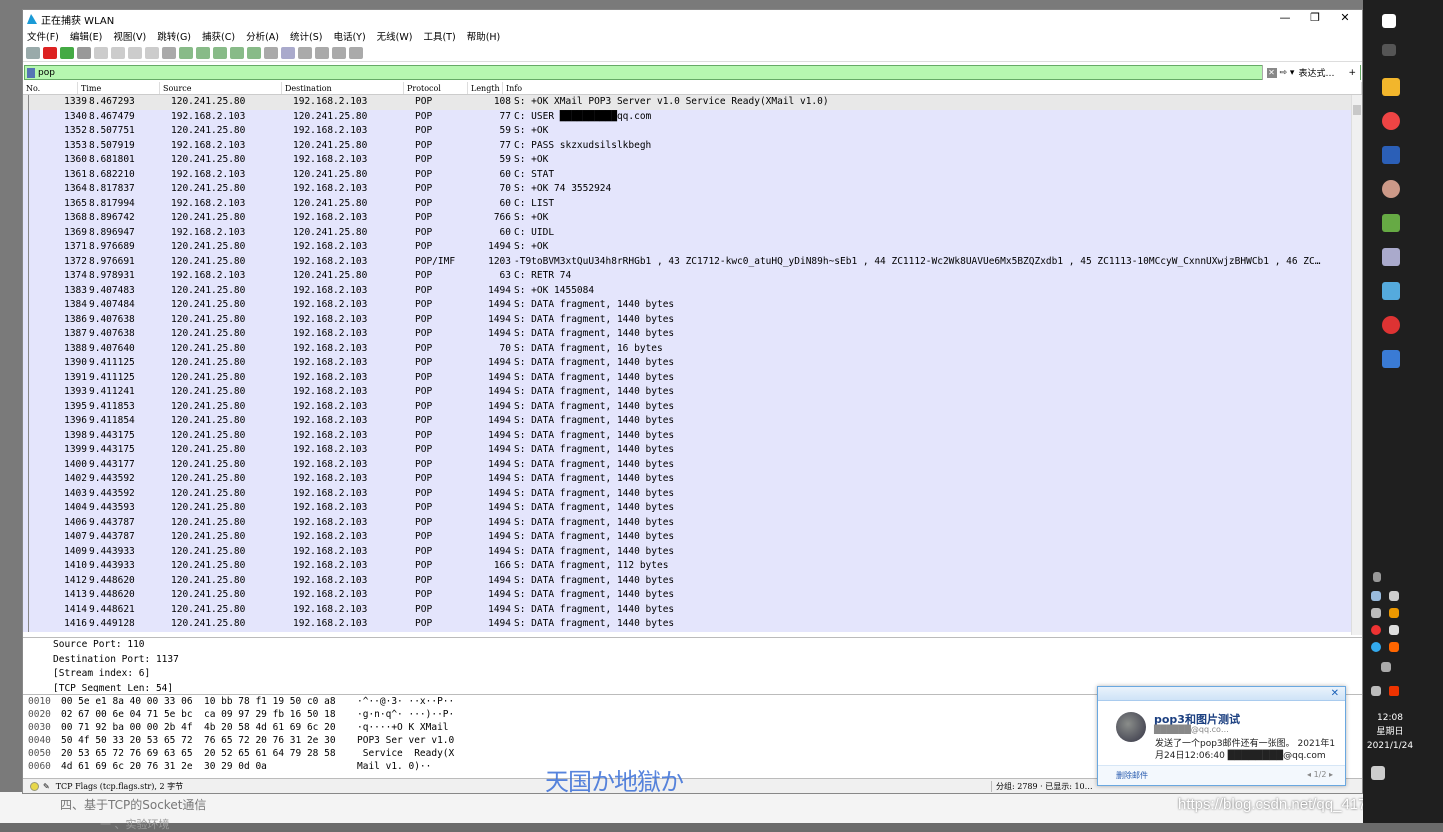 The width and height of the screenshot is (1443, 832). I want to click on close-file-icon, so click(135, 52).